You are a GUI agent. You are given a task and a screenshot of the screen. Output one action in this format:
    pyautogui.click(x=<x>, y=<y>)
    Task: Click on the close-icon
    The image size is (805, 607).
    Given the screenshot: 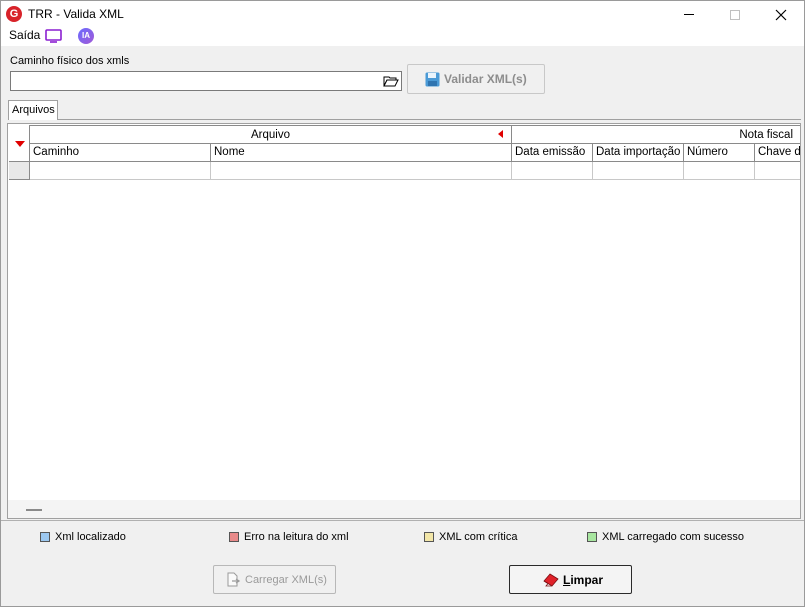 What is the action you would take?
    pyautogui.click(x=781, y=14)
    